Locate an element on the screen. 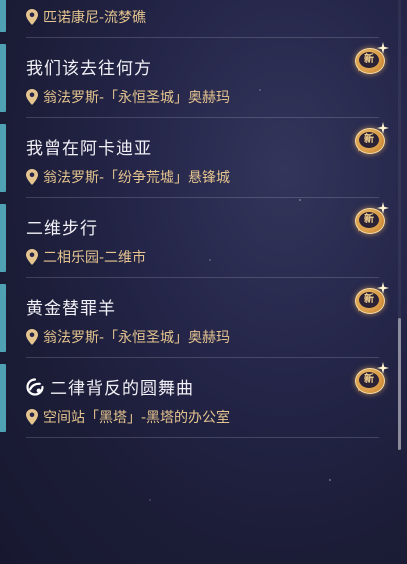 The image size is (407, 564). quest-item: 我曾在阿卡迪亚 翁法罗斯-「纷争荒墟」悬锋城 新 is located at coordinates (203, 158).